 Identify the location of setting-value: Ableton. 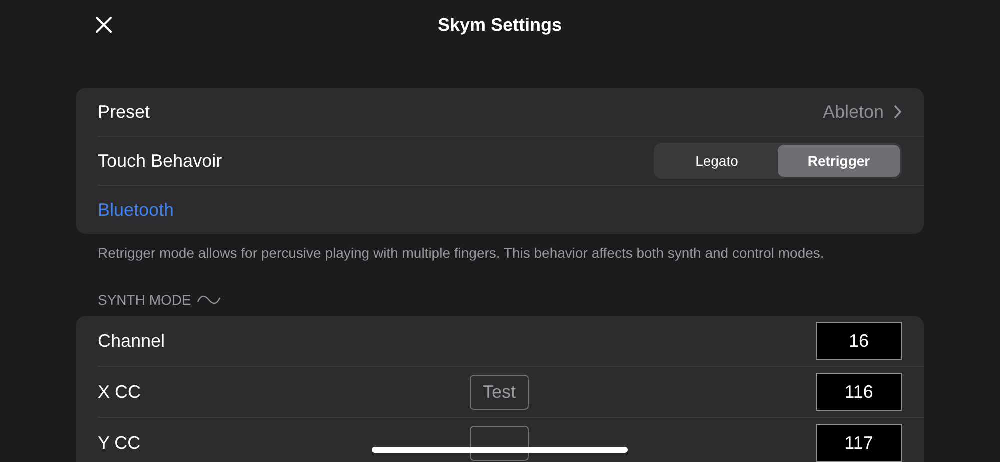
(853, 112).